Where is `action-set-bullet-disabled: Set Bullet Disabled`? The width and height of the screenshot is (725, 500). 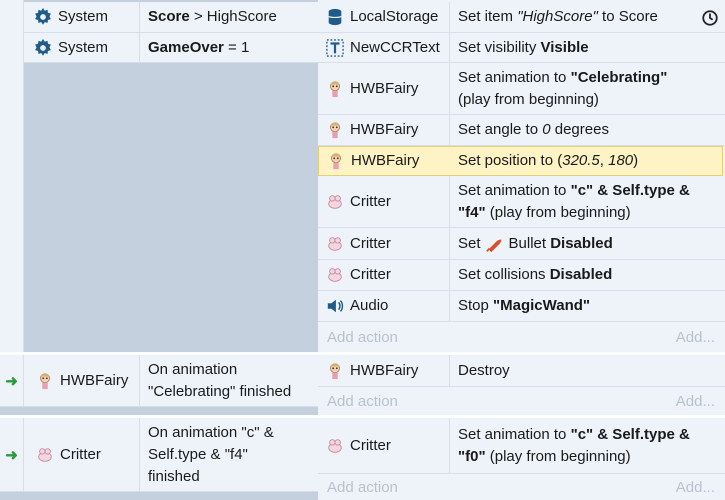 action-set-bullet-disabled: Set Bullet Disabled is located at coordinates (587, 244).